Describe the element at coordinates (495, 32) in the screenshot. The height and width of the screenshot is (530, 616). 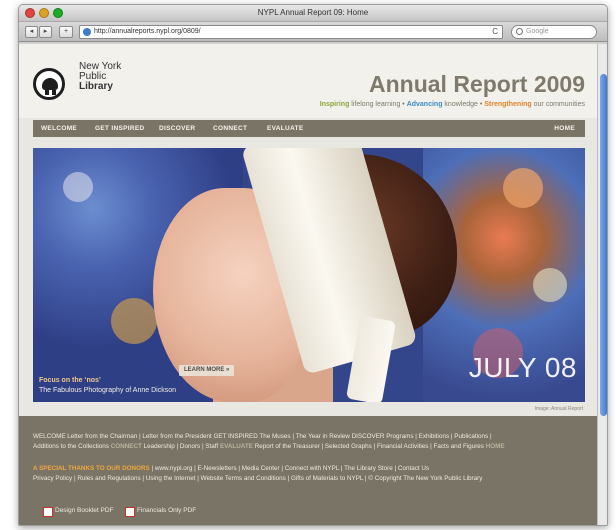
I see `reload-icon: C` at that location.